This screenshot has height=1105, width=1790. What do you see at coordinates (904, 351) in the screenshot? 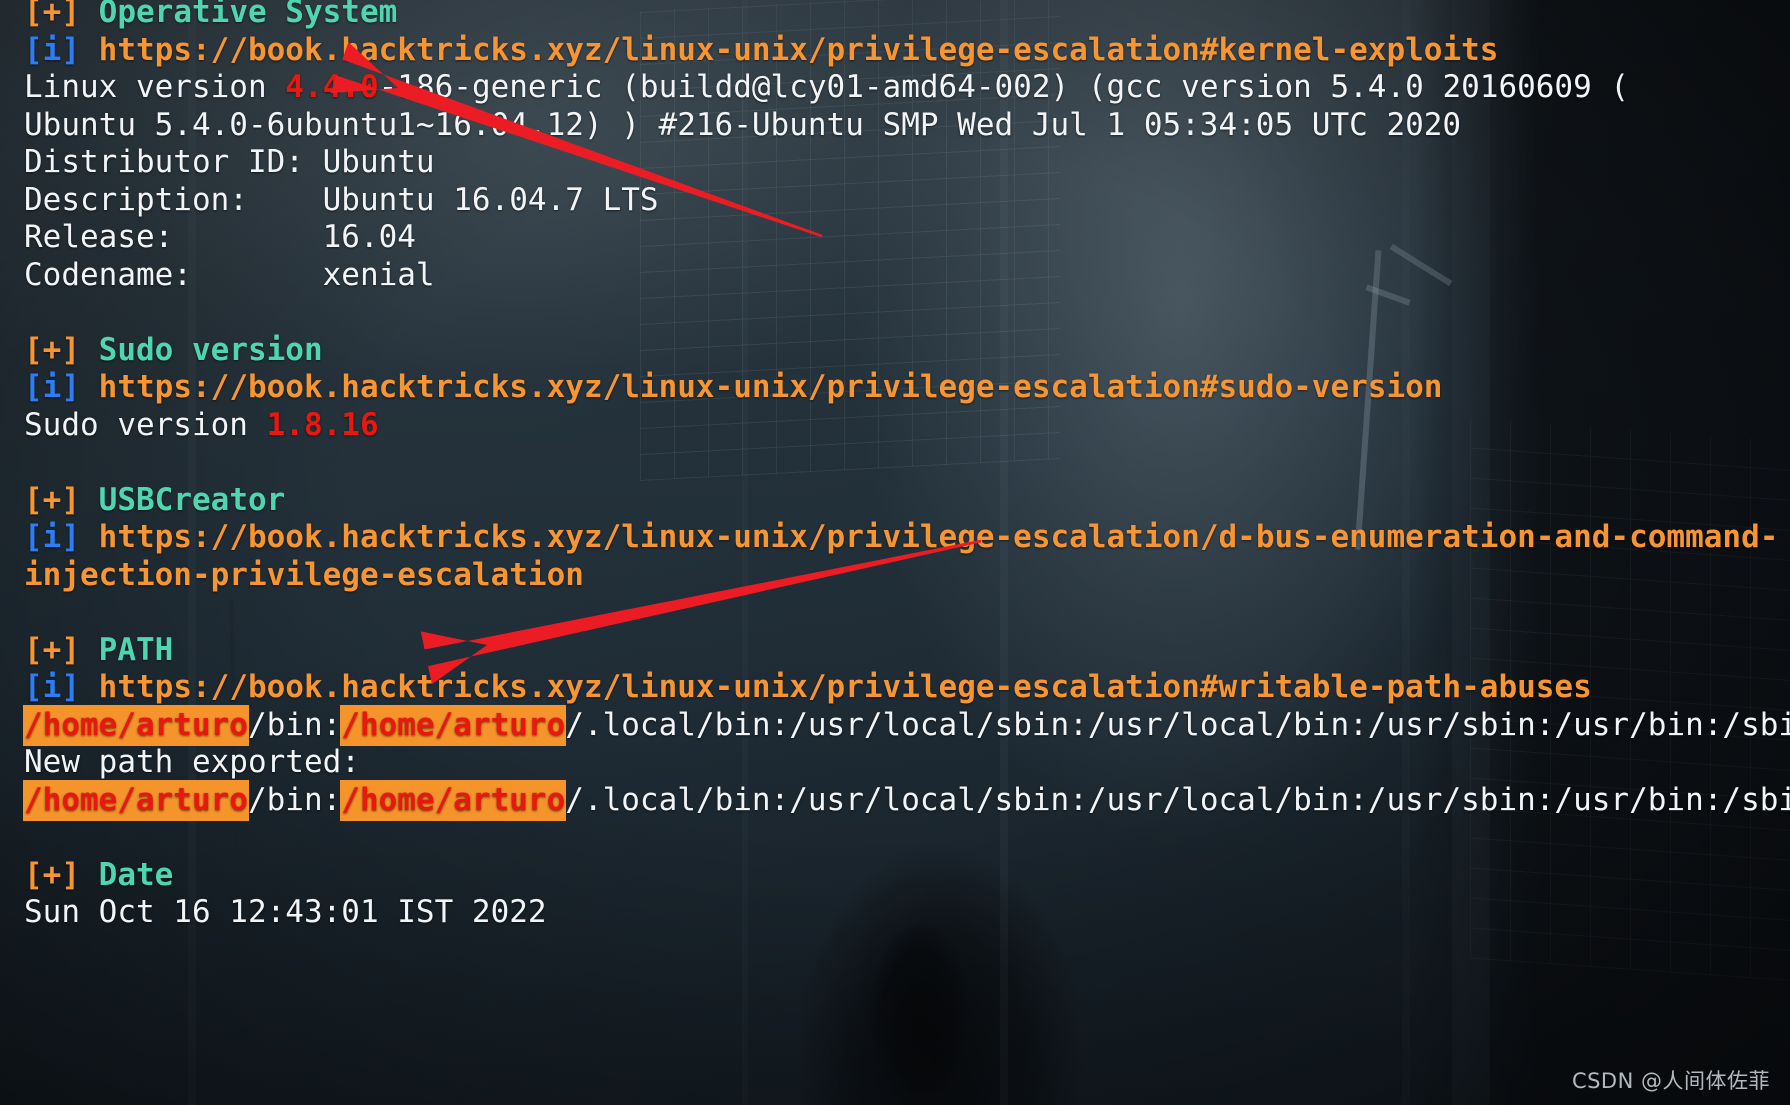
I see `section-header: [+] Sudo version` at bounding box center [904, 351].